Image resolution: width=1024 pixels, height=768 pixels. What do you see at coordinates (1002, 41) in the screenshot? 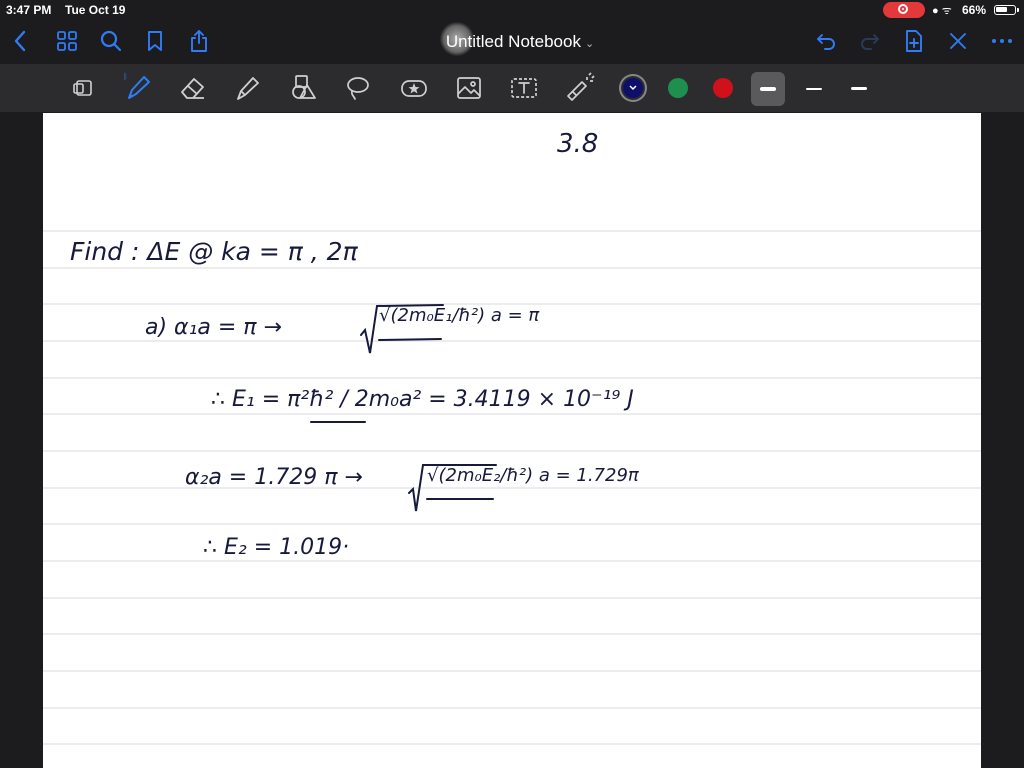
I see `more-icon` at bounding box center [1002, 41].